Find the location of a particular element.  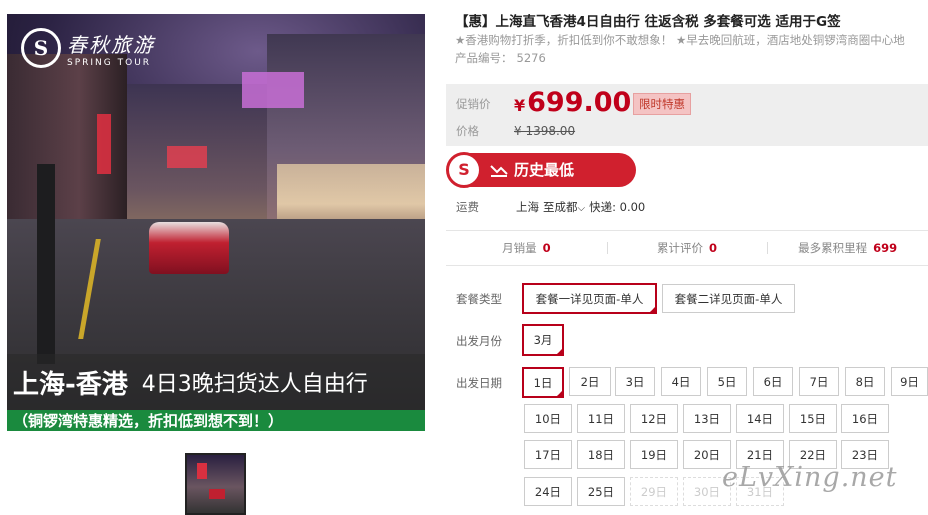

price-tag-letter: S is located at coordinates (464, 169).